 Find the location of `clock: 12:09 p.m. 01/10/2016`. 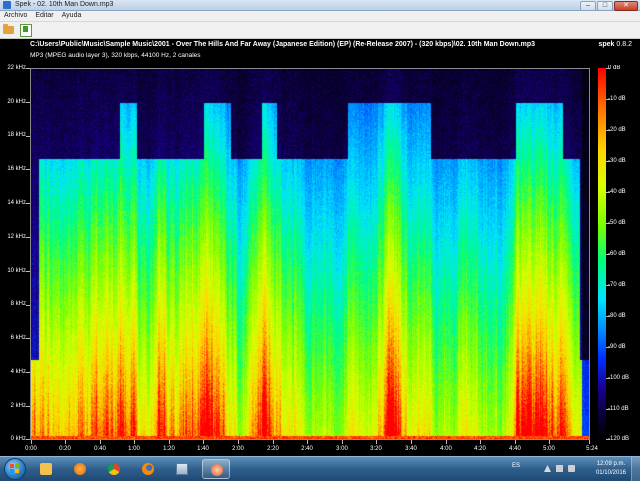

clock: 12:09 p.m. 01/10/2016 is located at coordinates (611, 469).